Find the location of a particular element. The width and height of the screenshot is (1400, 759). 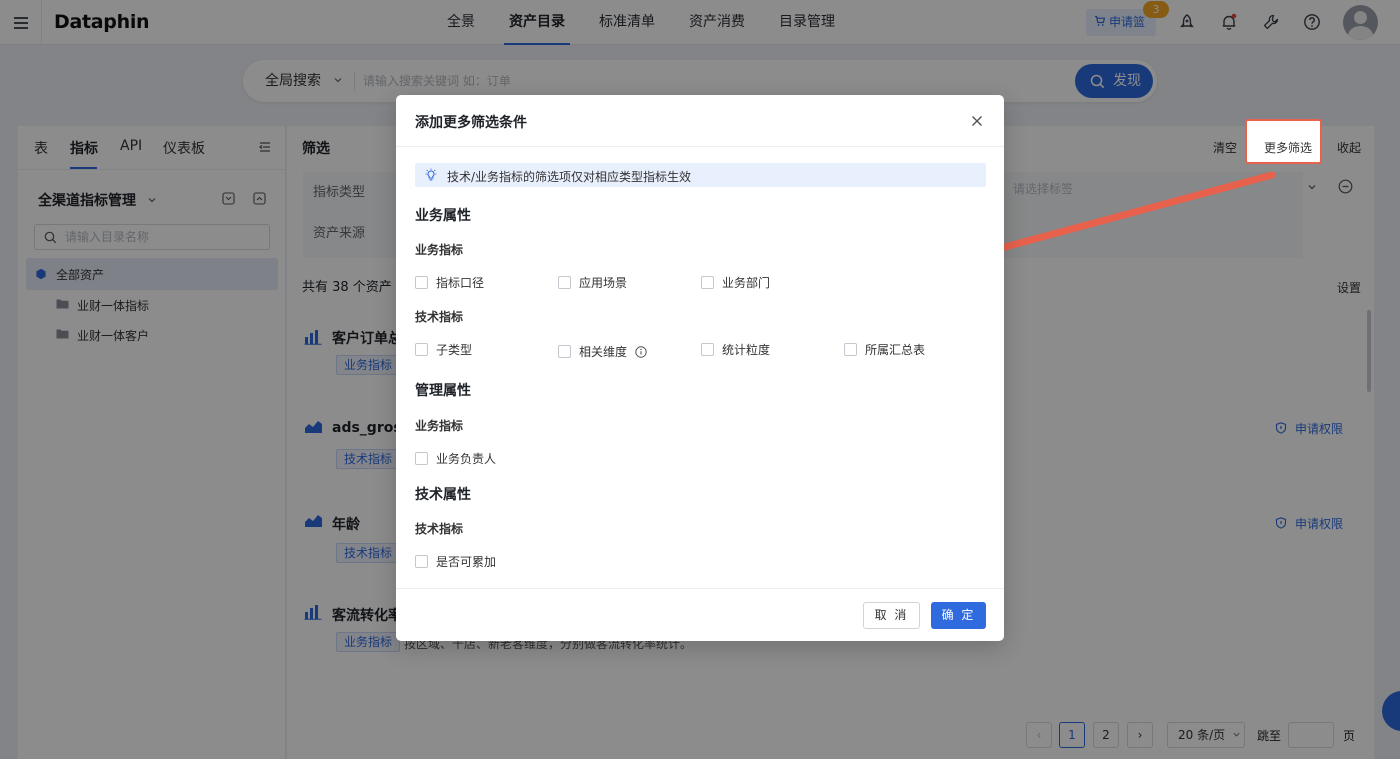

checkbox-label: 统计粒度 is located at coordinates (746, 350).